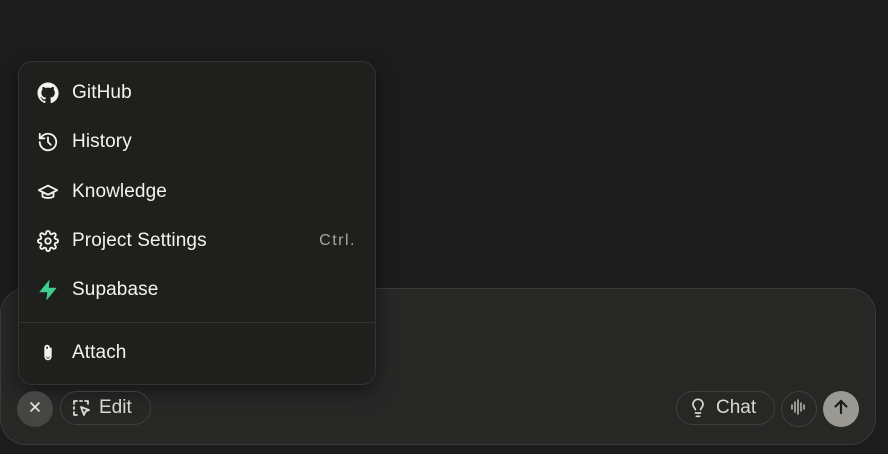  I want to click on arrow-up-icon, so click(841, 409).